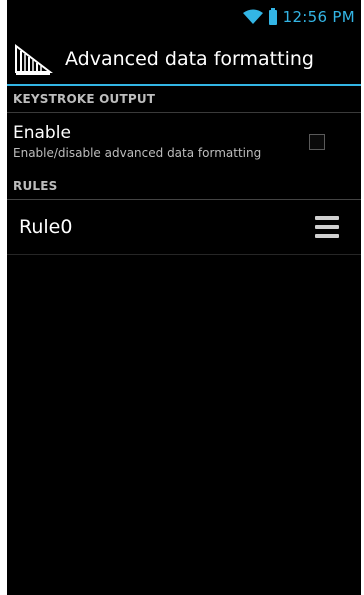 Image resolution: width=364 pixels, height=595 pixels. Describe the element at coordinates (184, 186) in the screenshot. I see `section-header-rules: RULES` at that location.